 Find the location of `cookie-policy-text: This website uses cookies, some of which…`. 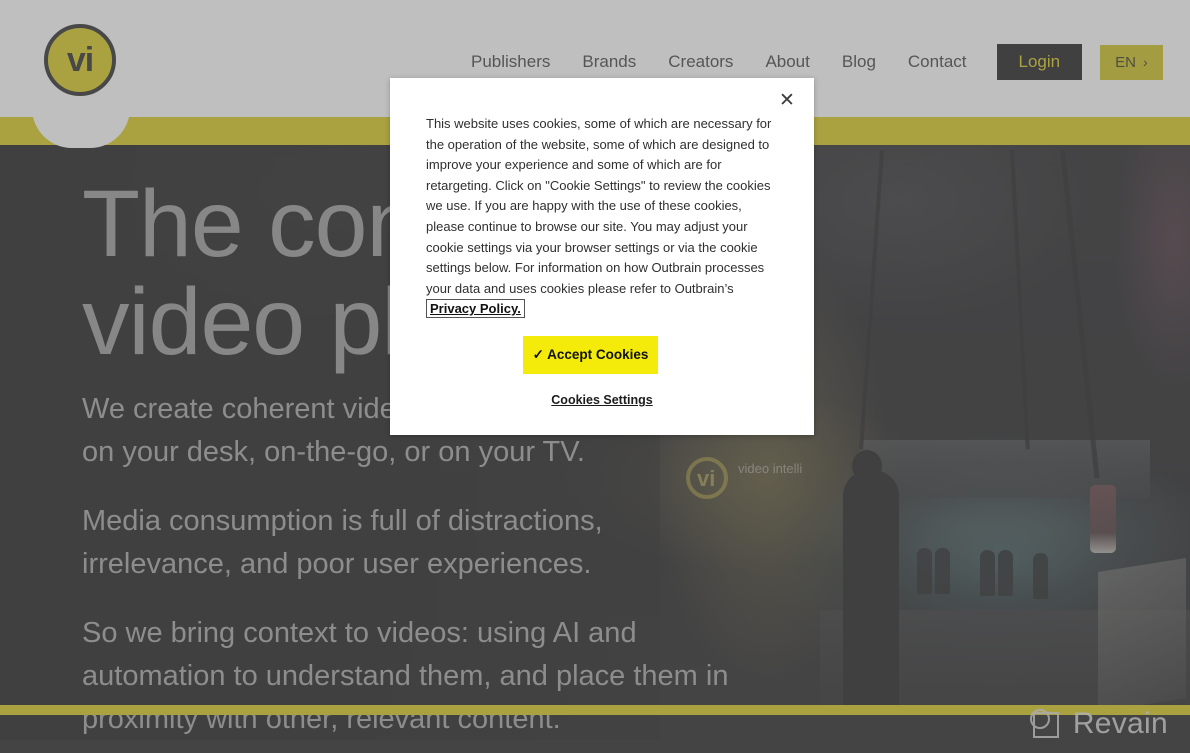

cookie-policy-text: This website uses cookies, some of which… is located at coordinates (602, 217).